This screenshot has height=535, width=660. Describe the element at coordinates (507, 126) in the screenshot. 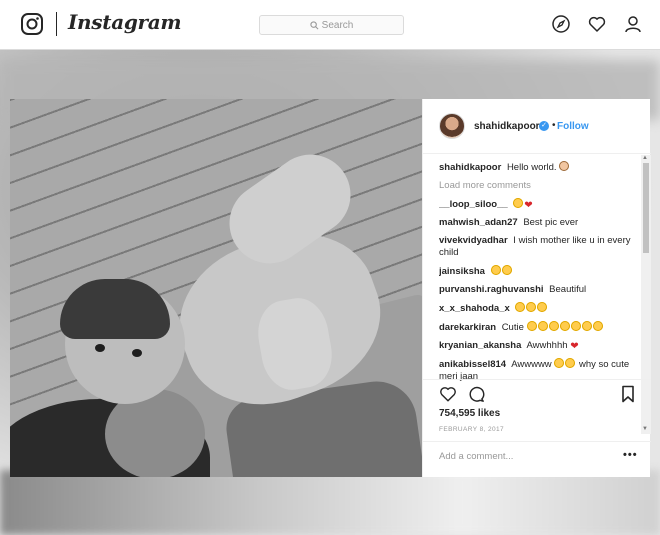

I see `post-author-username: shahidkapoor` at that location.